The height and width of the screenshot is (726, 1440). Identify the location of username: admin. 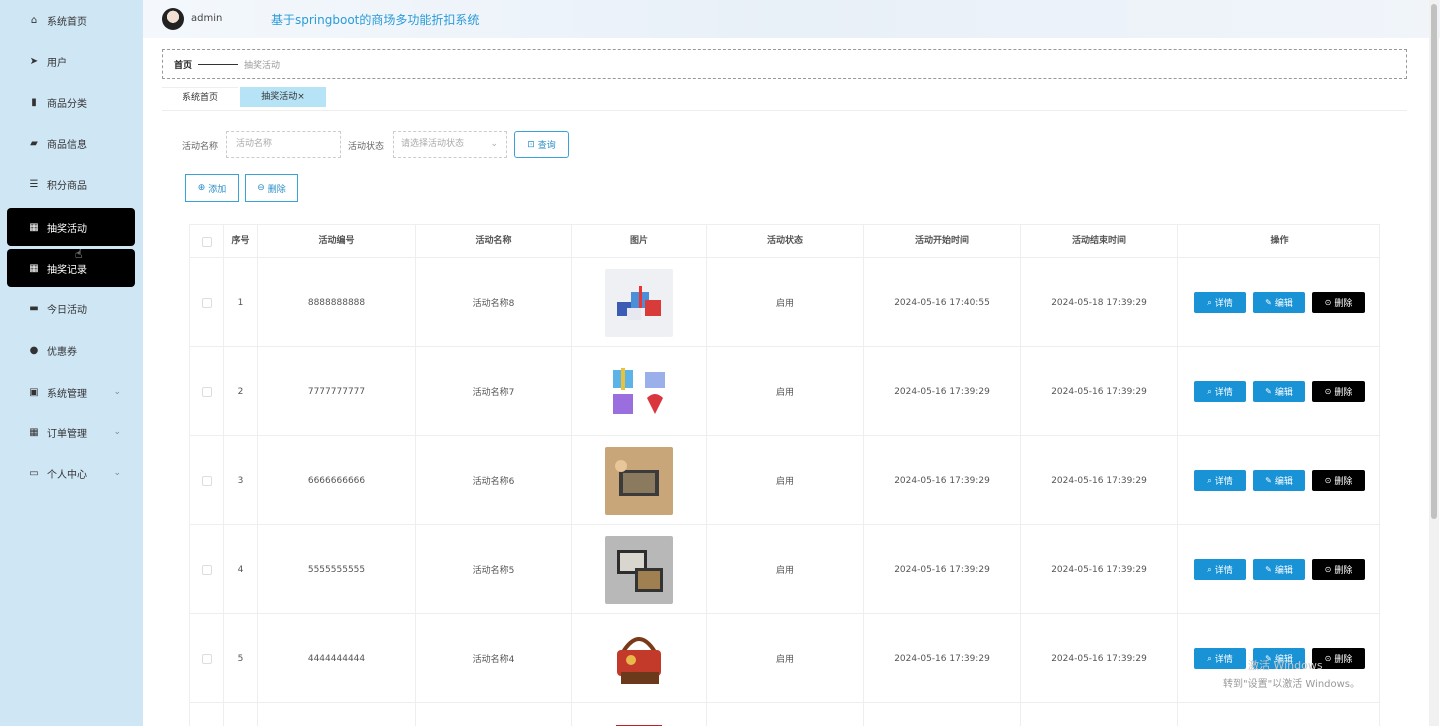
(207, 18).